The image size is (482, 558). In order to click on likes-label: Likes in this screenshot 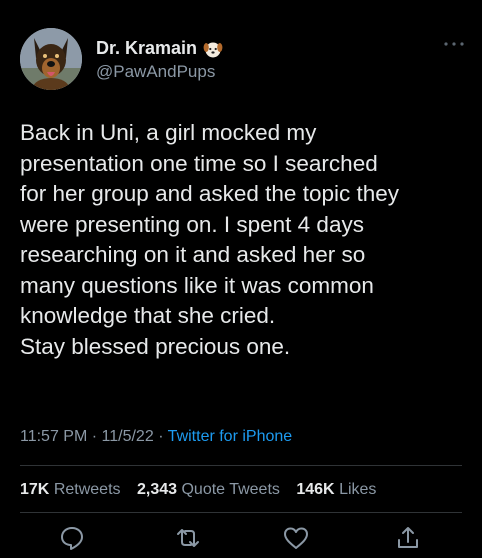, I will do `click(358, 489)`.